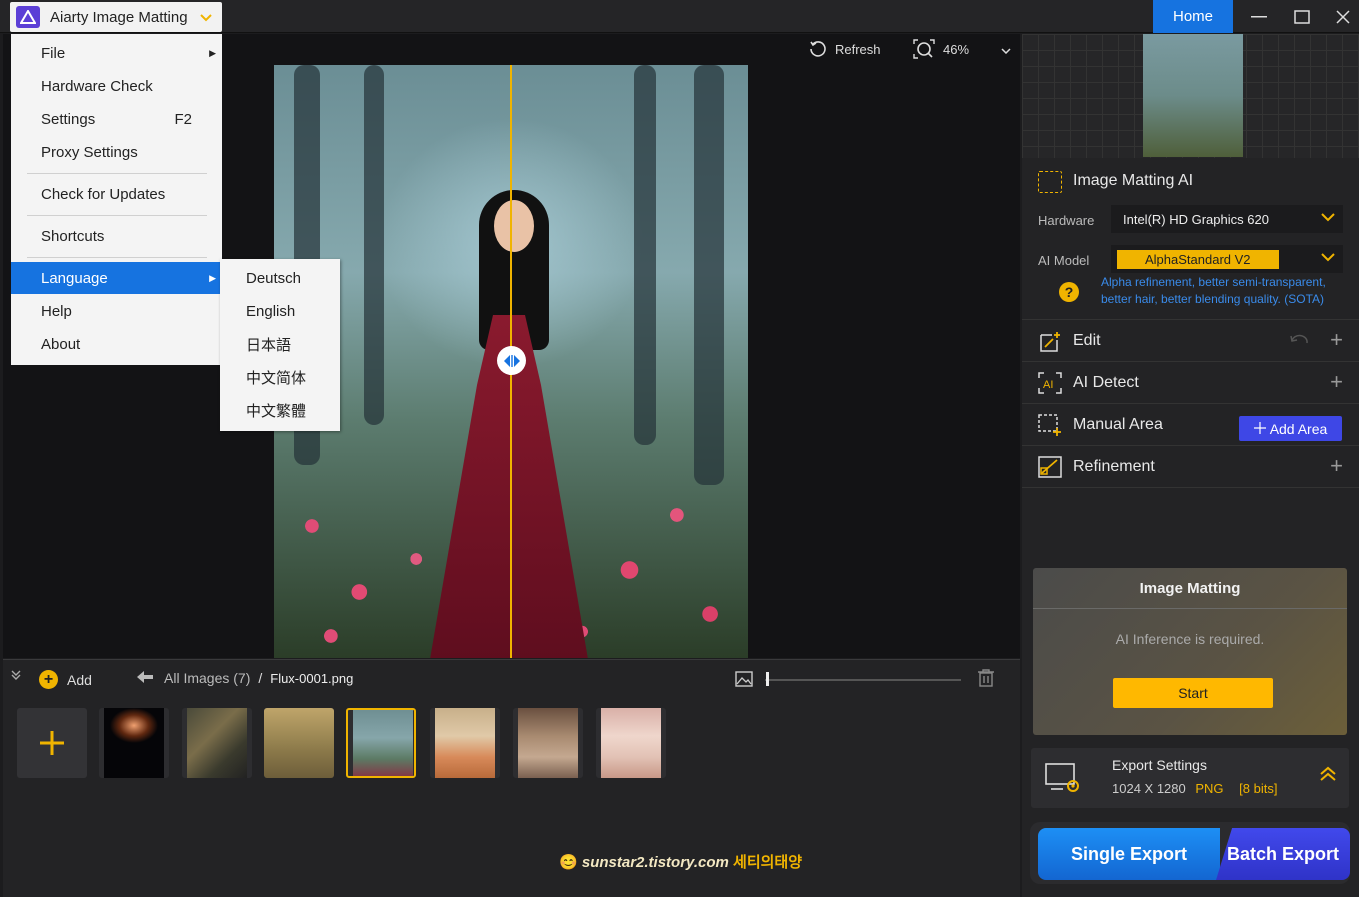 The width and height of the screenshot is (1359, 897). Describe the element at coordinates (1087, 340) in the screenshot. I see `edit-title: Edit` at that location.